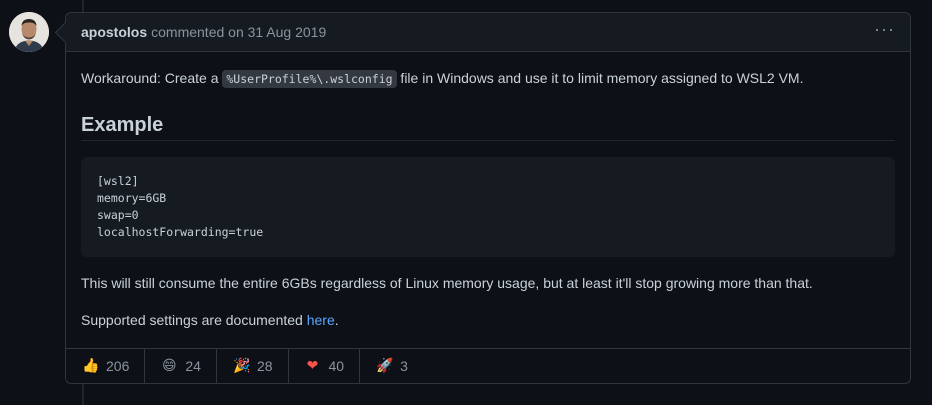  What do you see at coordinates (312, 366) in the screenshot?
I see `heart-icon: ❤` at bounding box center [312, 366].